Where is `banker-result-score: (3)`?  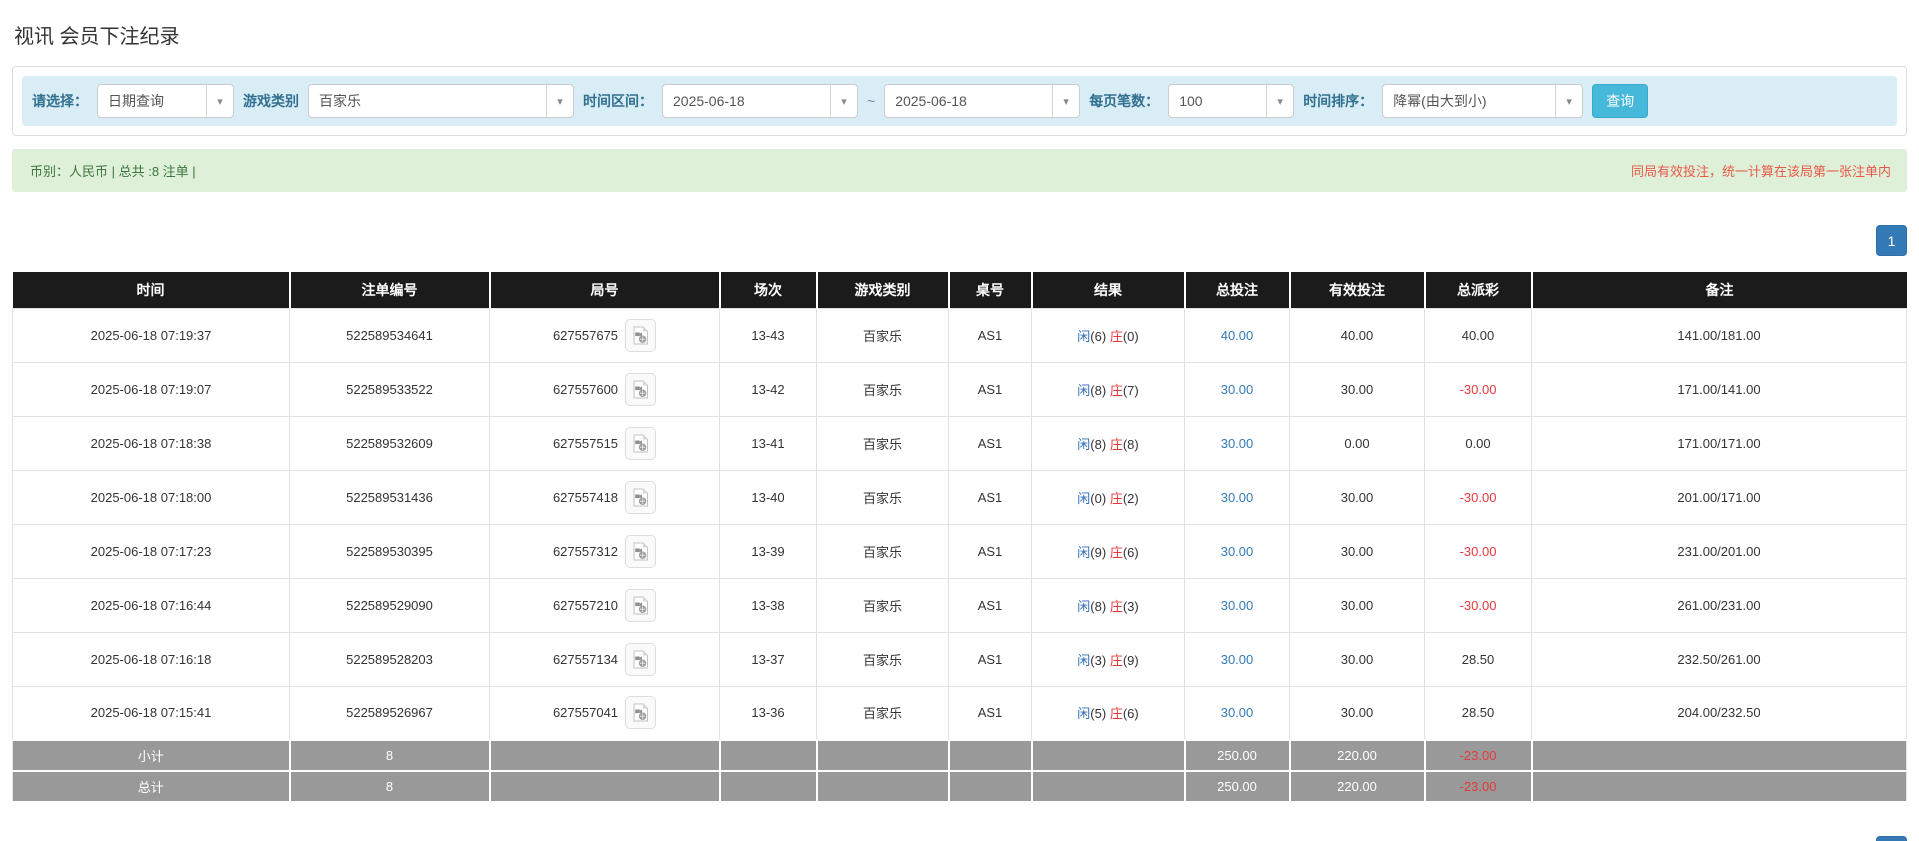 banker-result-score: (3) is located at coordinates (1130, 606).